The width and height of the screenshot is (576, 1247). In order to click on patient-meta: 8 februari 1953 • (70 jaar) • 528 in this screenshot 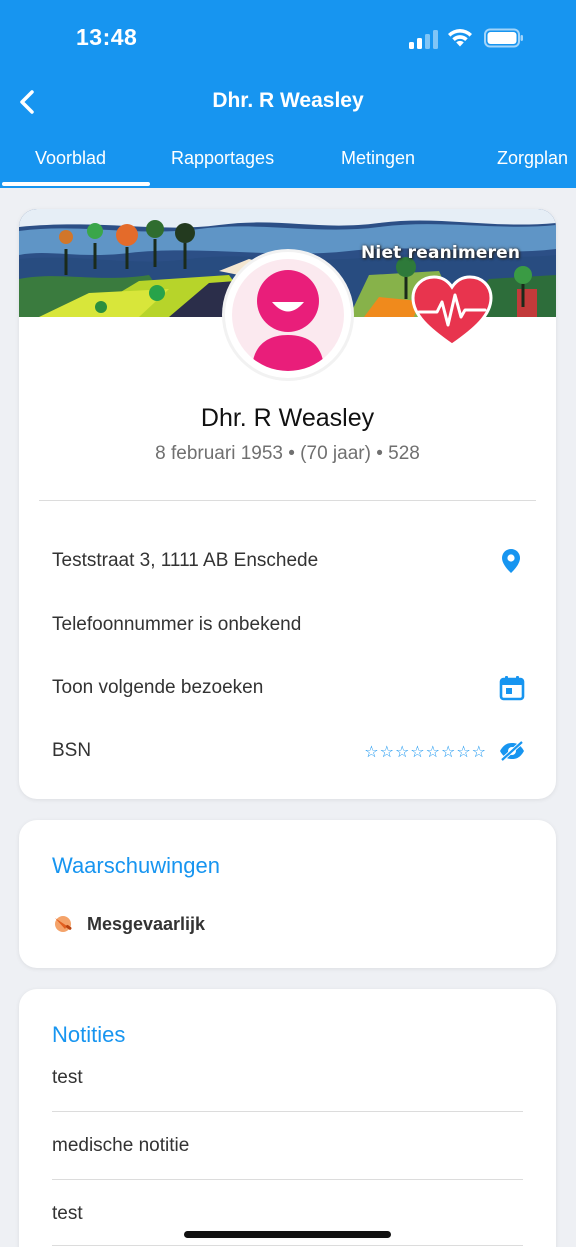, I will do `click(287, 453)`.